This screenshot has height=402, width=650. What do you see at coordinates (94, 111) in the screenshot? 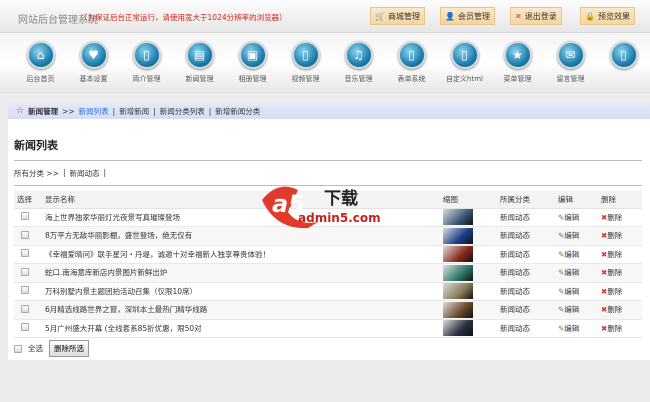
I see `breadcrumb-news-list: 新闻列表` at bounding box center [94, 111].